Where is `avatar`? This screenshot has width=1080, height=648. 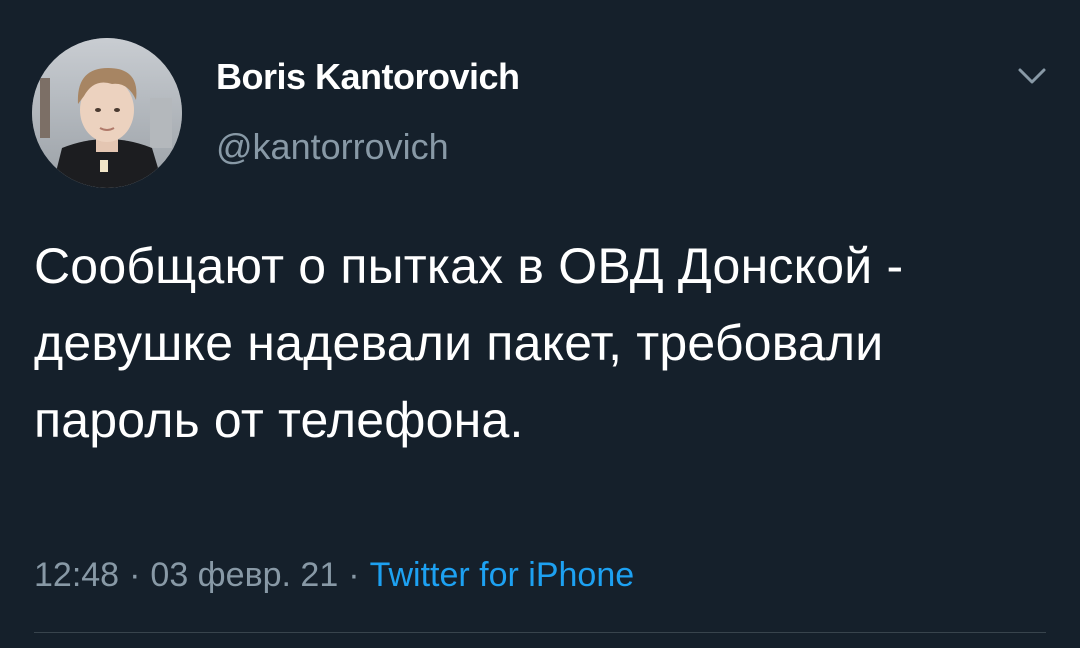
avatar is located at coordinates (107, 113).